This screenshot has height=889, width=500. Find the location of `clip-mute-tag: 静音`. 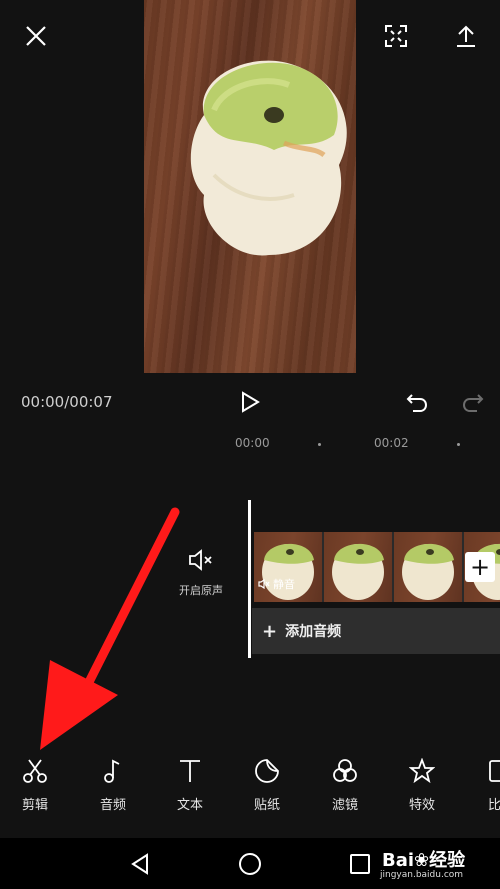

clip-mute-tag: 静音 is located at coordinates (276, 584).